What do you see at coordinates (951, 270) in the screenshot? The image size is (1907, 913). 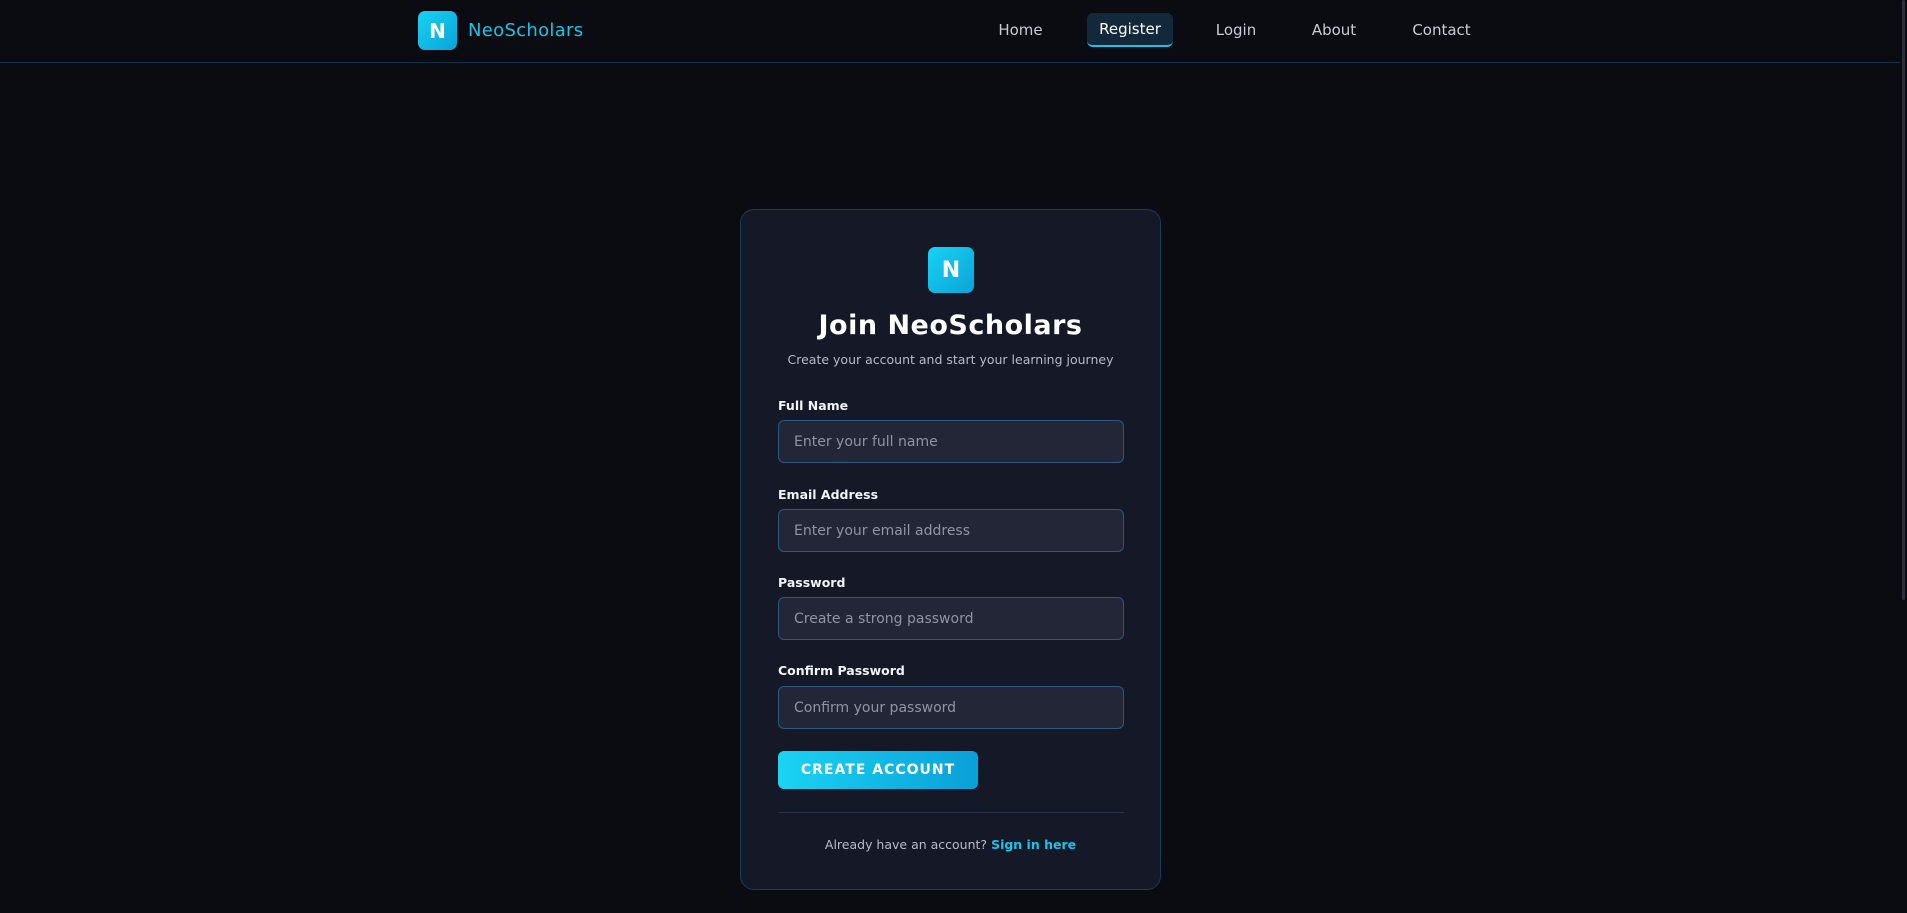 I see `card-logo-icon: N` at bounding box center [951, 270].